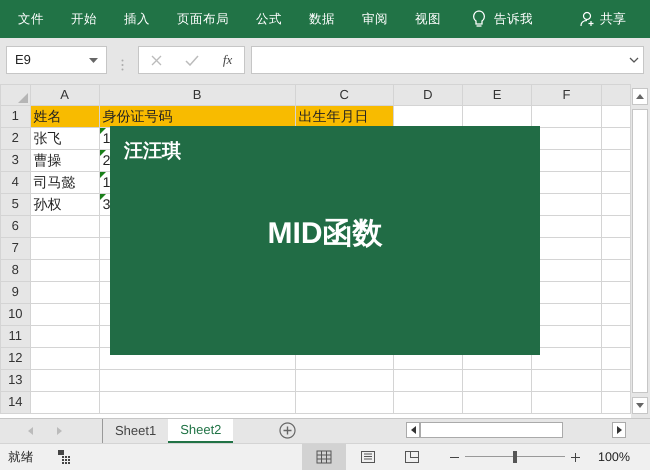 The image size is (650, 470). Describe the element at coordinates (56, 60) in the screenshot. I see `name-box: E9` at that location.